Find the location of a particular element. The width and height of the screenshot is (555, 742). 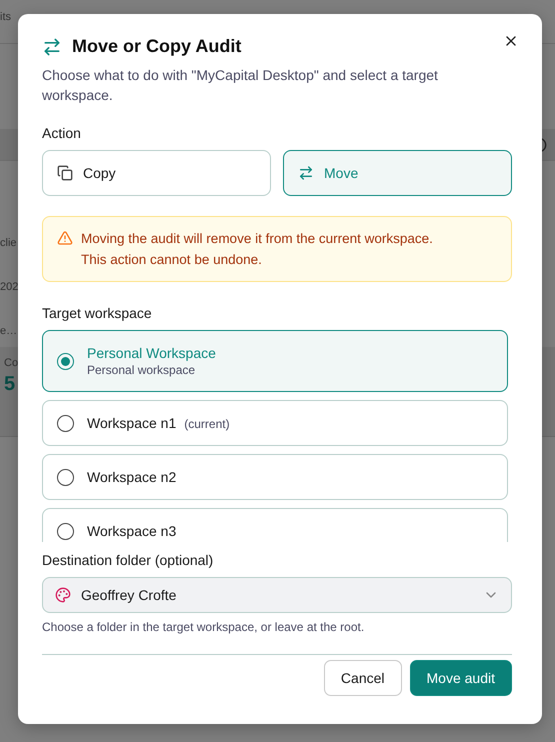

copy-icon is located at coordinates (65, 173).